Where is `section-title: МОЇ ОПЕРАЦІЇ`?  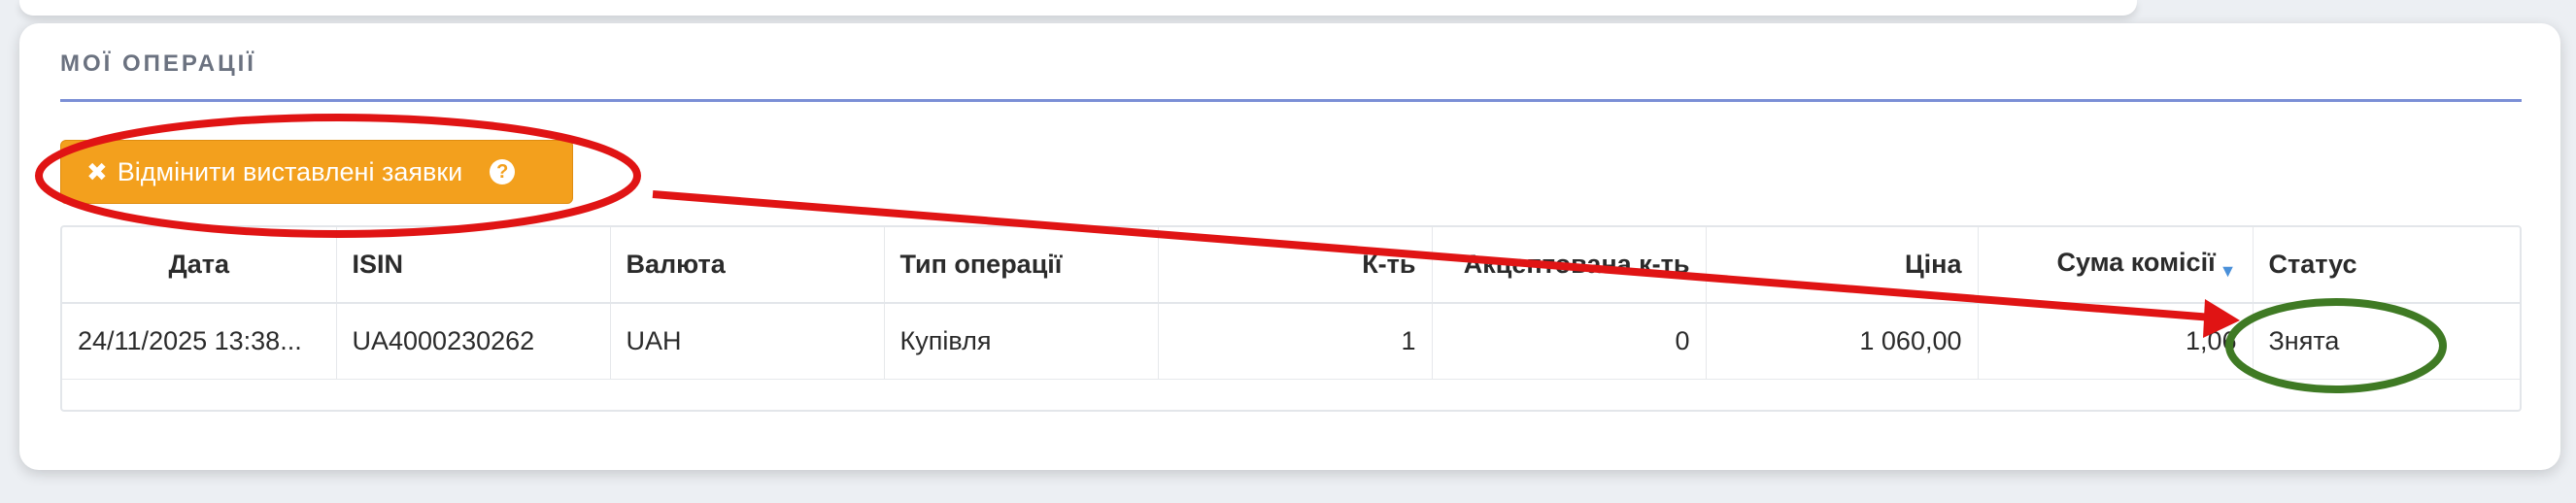 section-title: МОЇ ОПЕРАЦІЇ is located at coordinates (158, 63).